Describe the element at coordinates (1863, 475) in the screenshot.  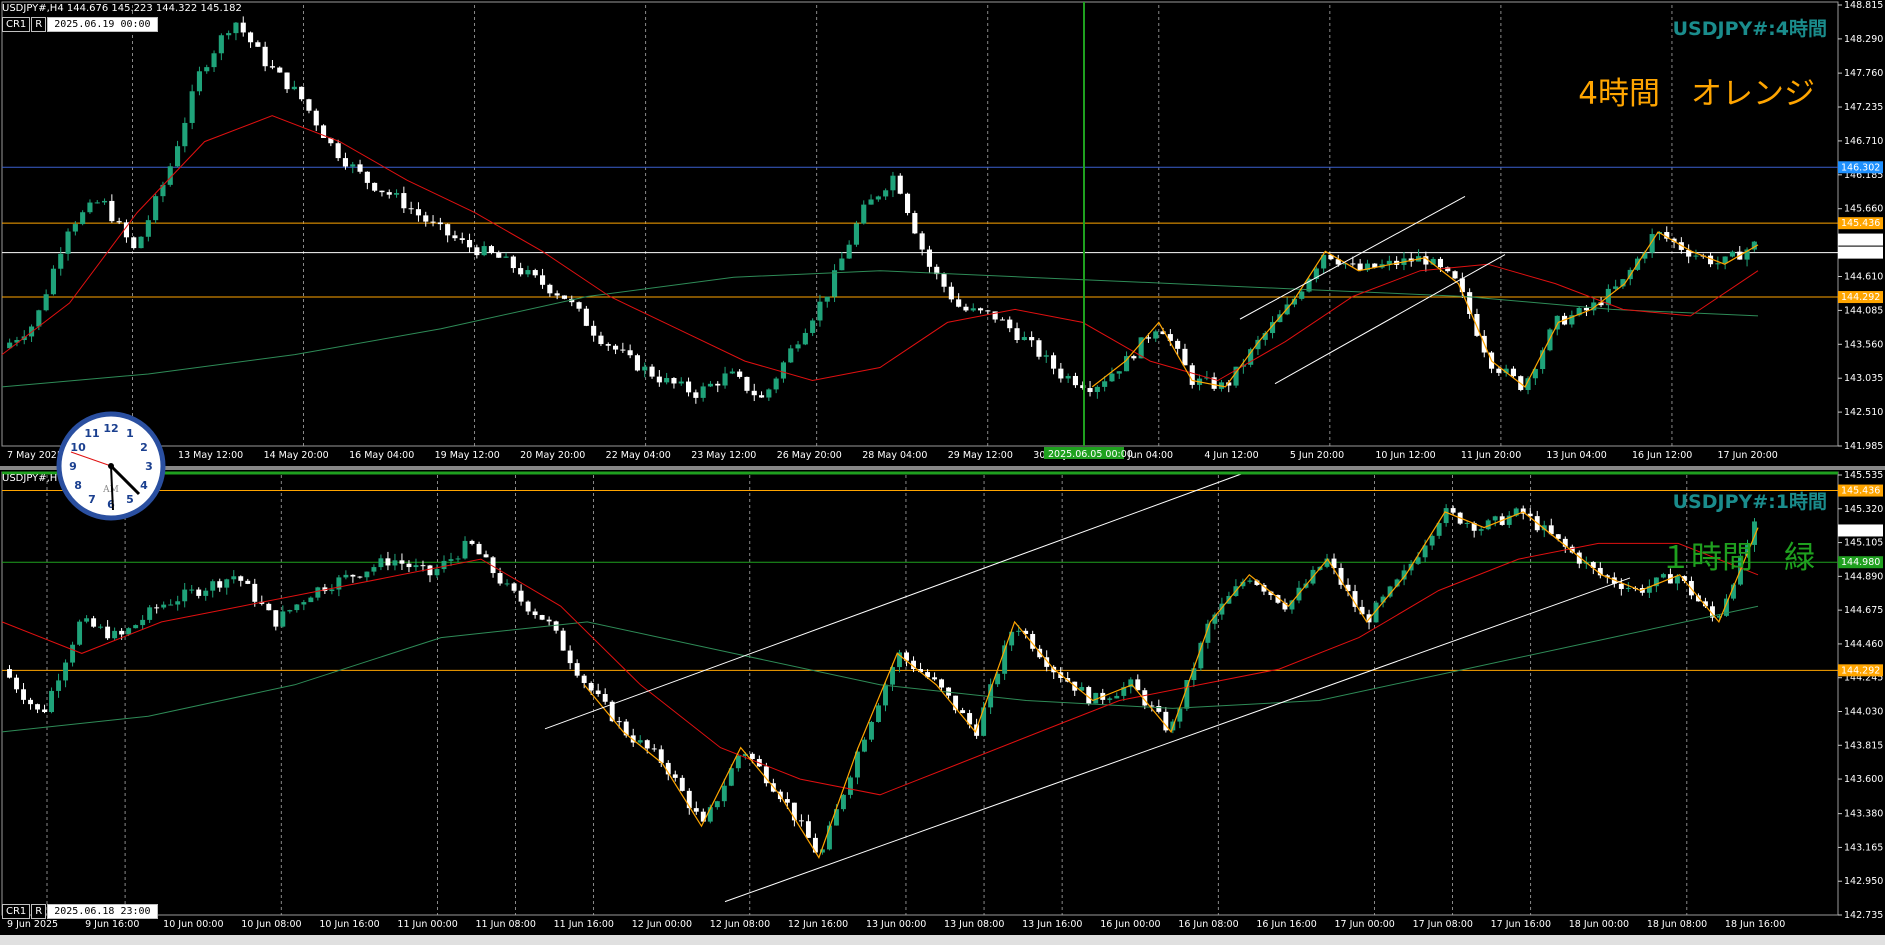
I see `price-tick-label: 145.535` at that location.